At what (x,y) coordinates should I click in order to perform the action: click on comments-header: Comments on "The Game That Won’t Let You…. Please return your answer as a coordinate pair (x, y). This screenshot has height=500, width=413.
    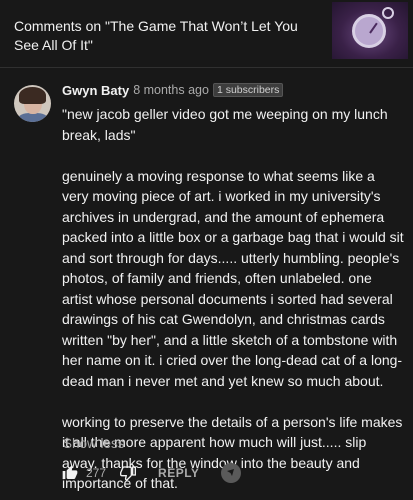
    Looking at the image, I should click on (206, 34).